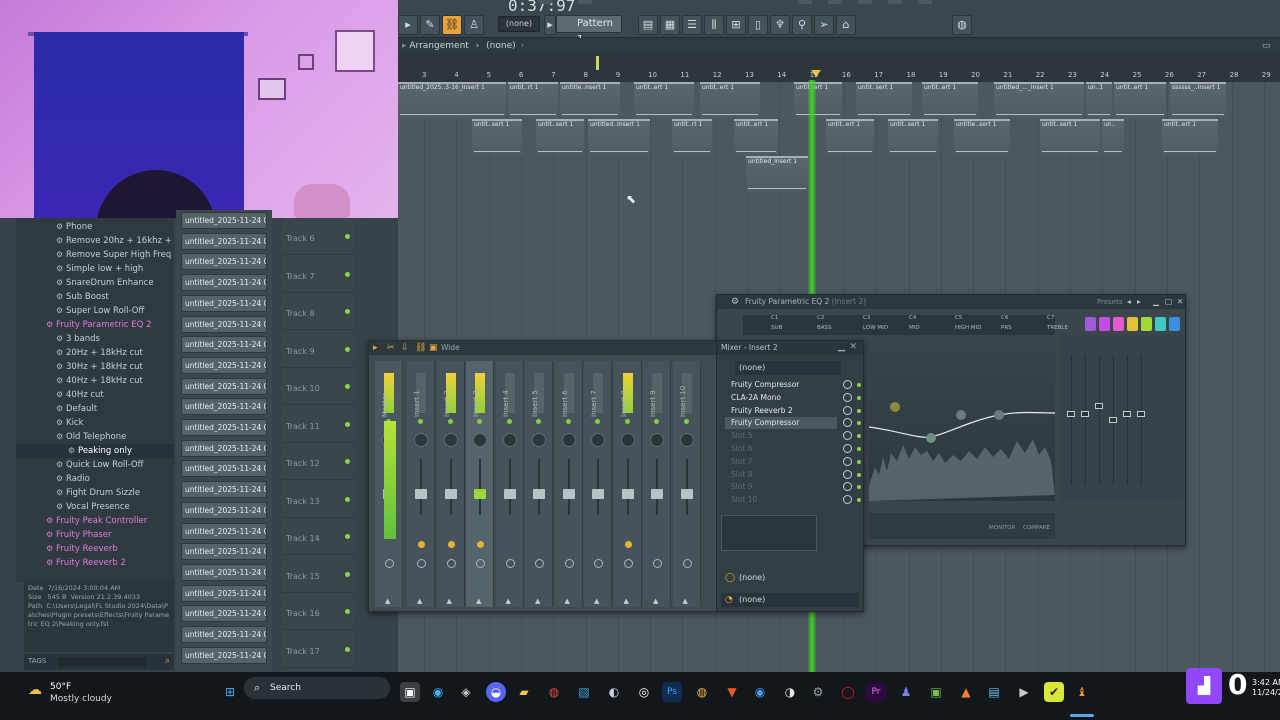  Describe the element at coordinates (1113, 137) in the screenshot. I see `audio-clip: un..` at that location.